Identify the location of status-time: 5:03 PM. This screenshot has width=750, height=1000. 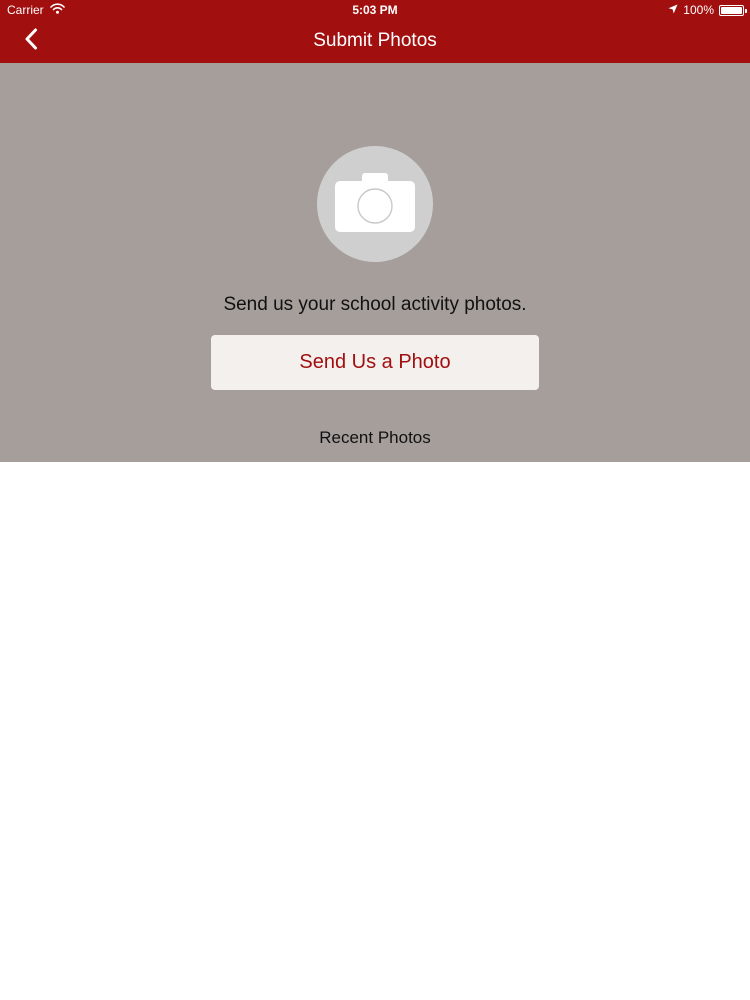
(375, 10).